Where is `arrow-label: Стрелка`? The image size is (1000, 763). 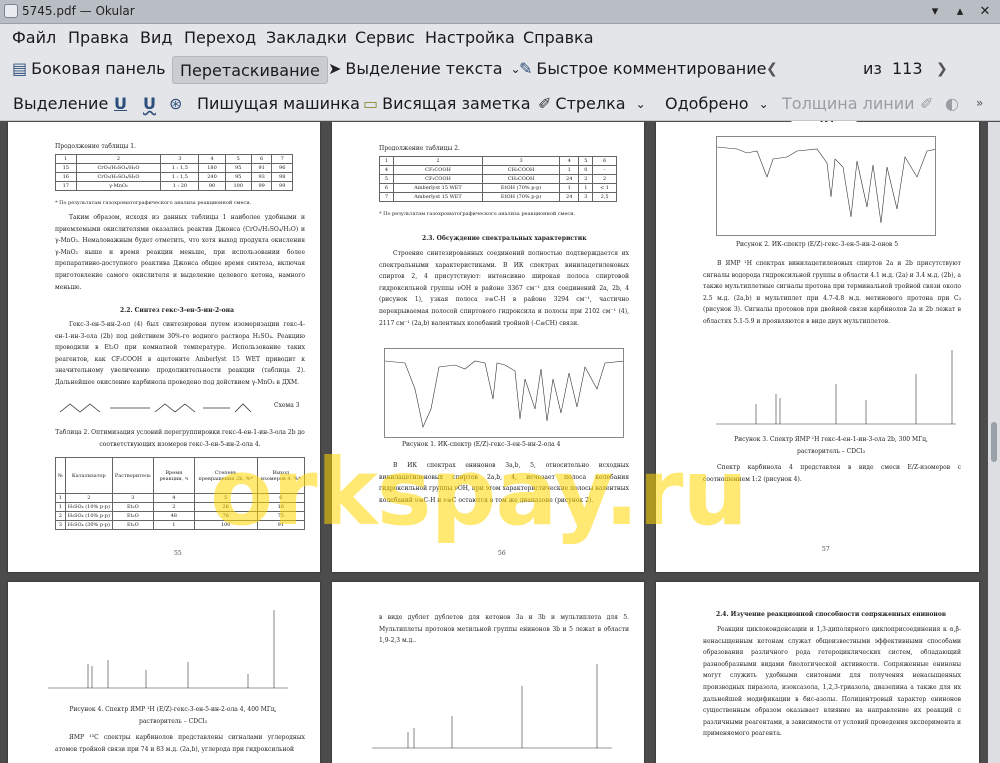
arrow-label: Стрелка is located at coordinates (590, 103).